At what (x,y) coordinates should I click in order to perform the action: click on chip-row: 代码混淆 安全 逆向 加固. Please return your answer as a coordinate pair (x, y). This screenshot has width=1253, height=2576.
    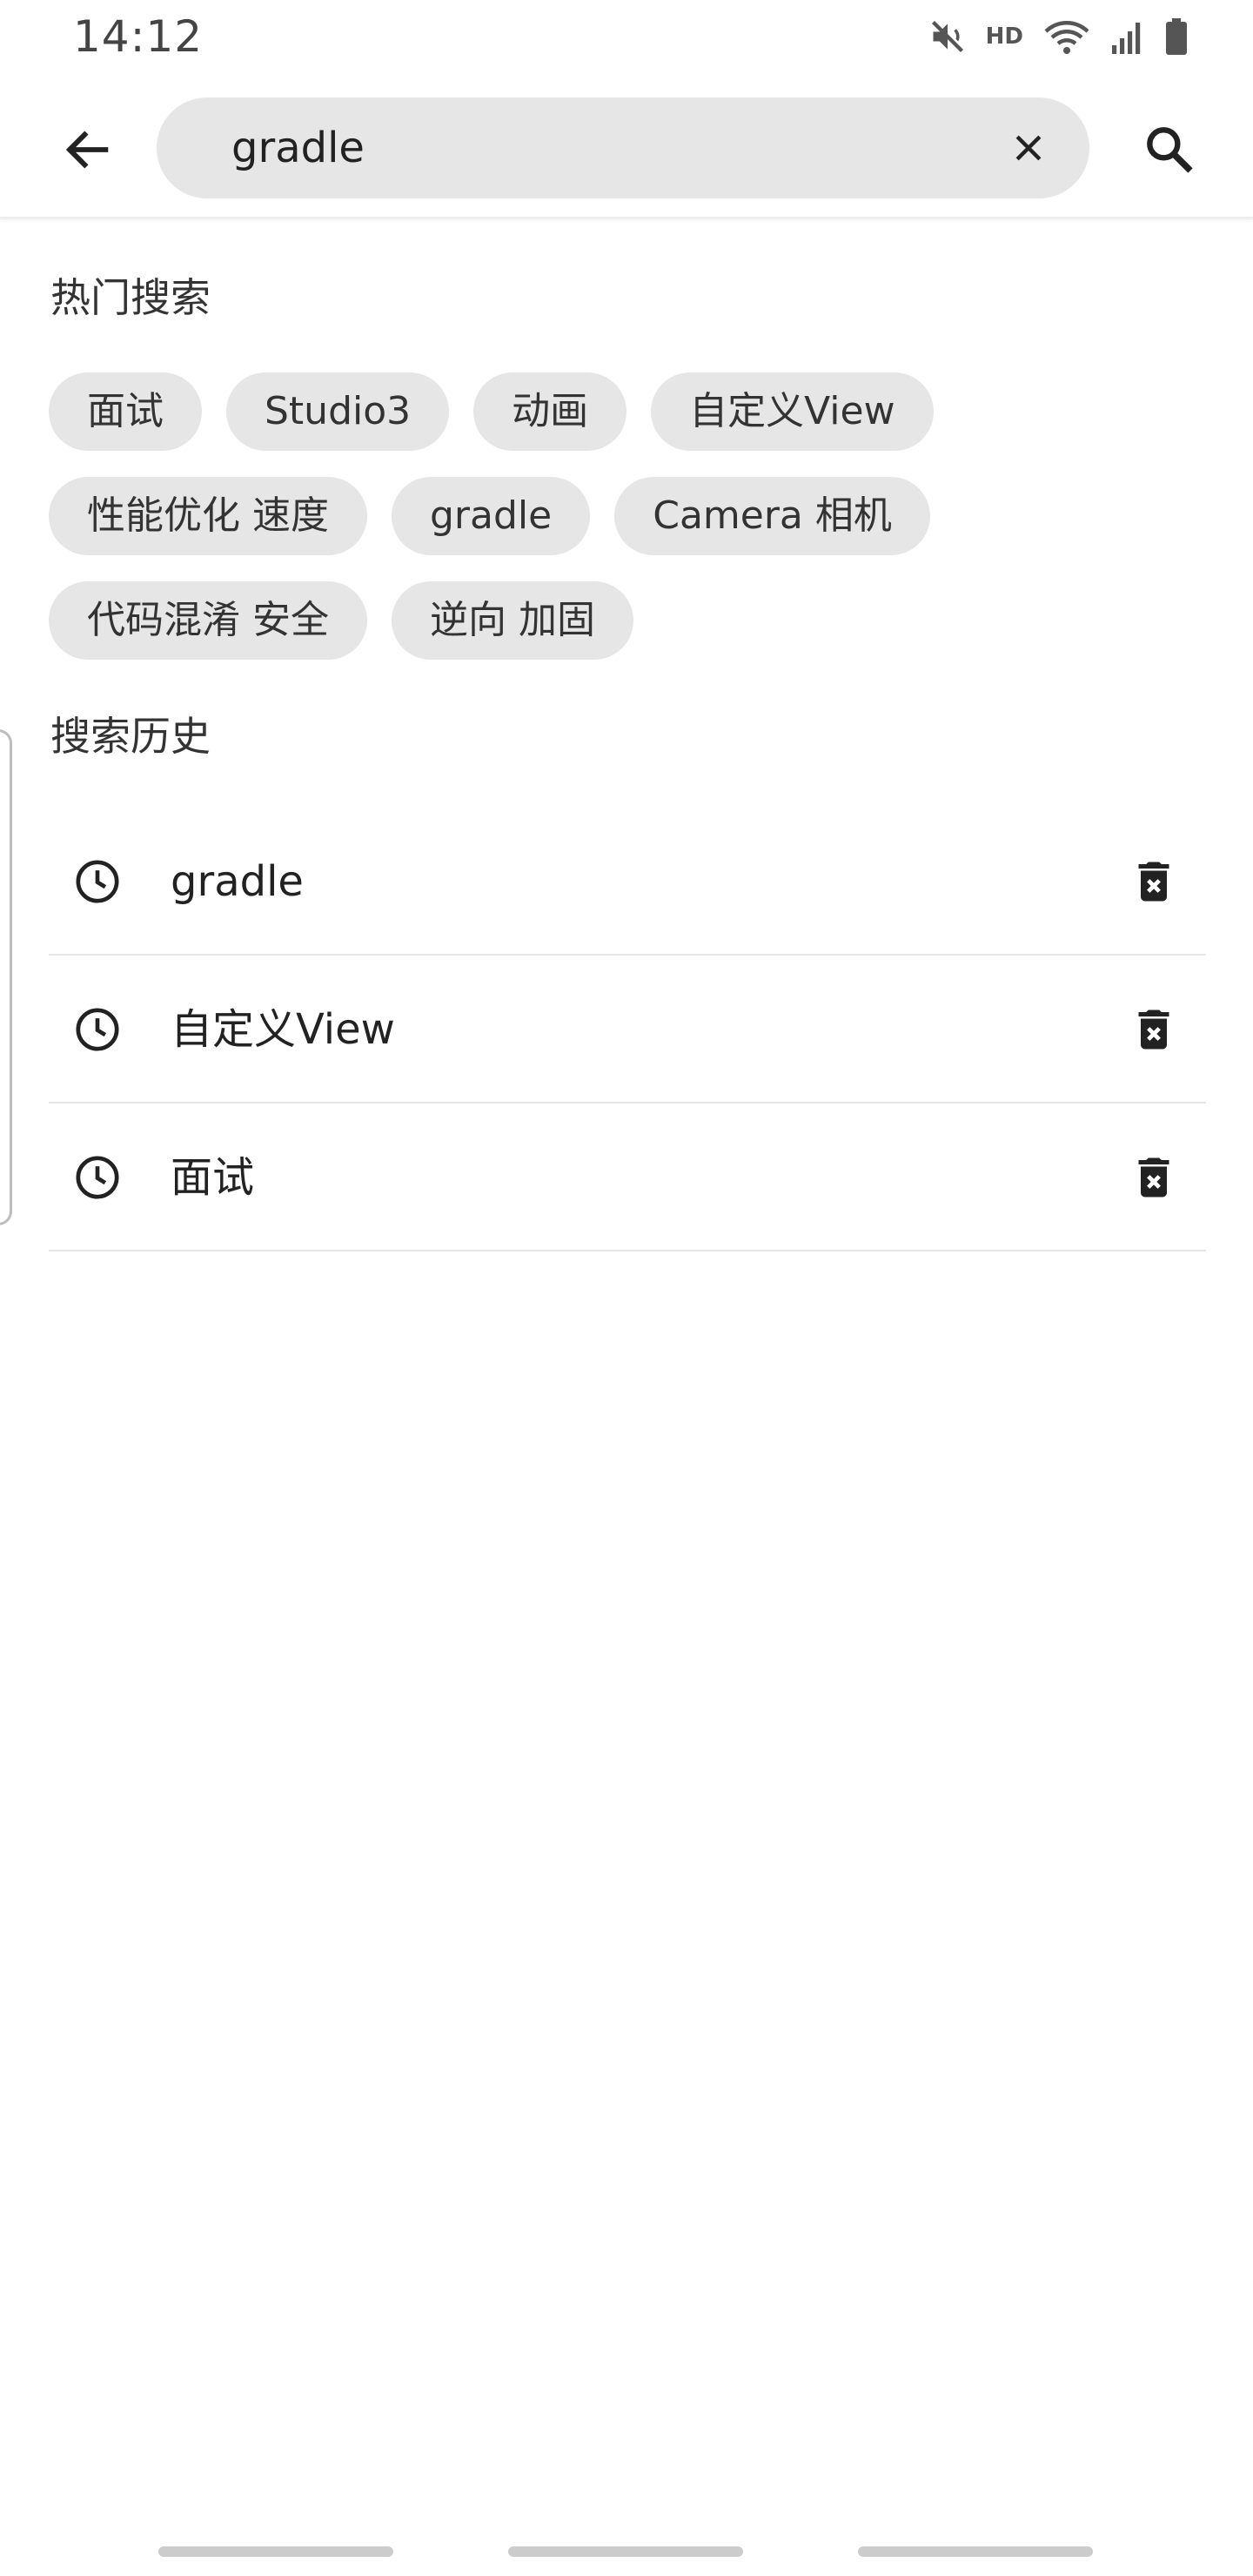
    Looking at the image, I should click on (627, 620).